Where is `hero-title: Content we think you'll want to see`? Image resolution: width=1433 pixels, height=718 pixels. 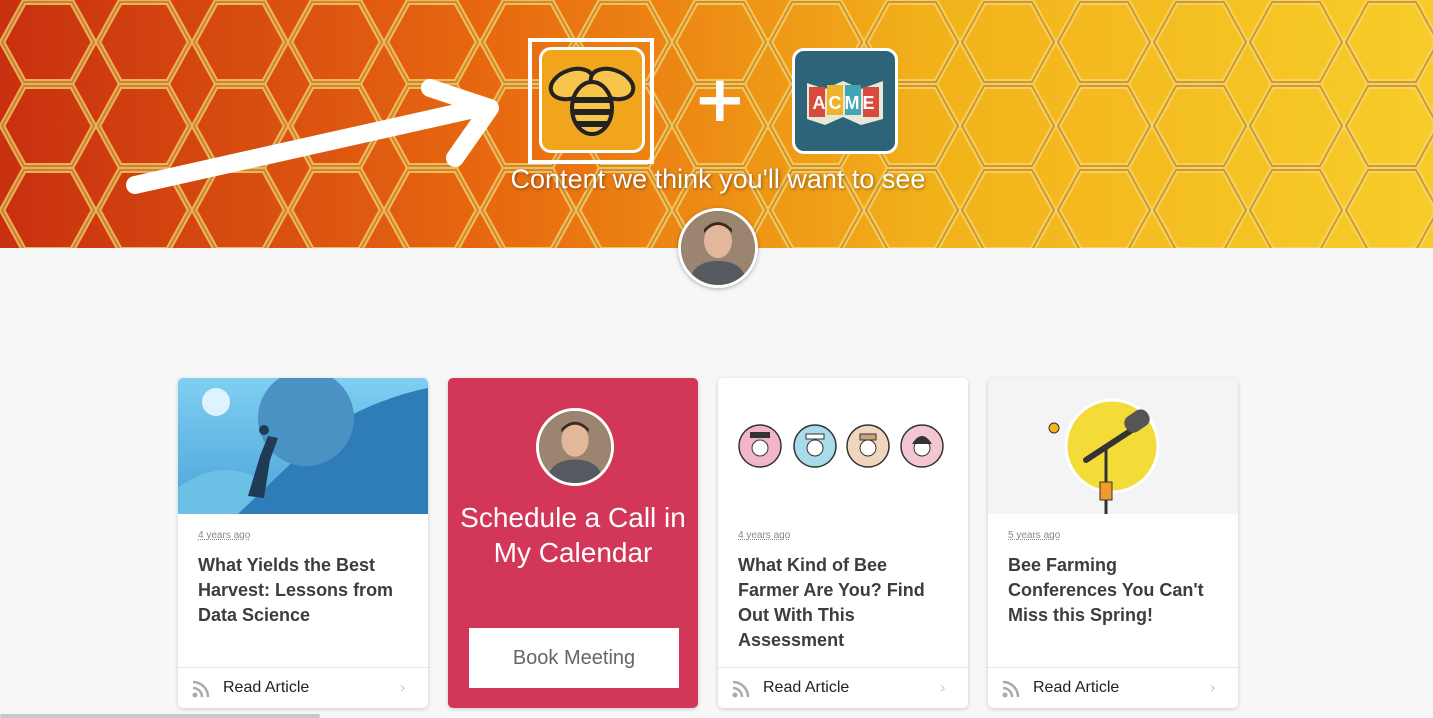
hero-title: Content we think you'll want to see is located at coordinates (718, 179).